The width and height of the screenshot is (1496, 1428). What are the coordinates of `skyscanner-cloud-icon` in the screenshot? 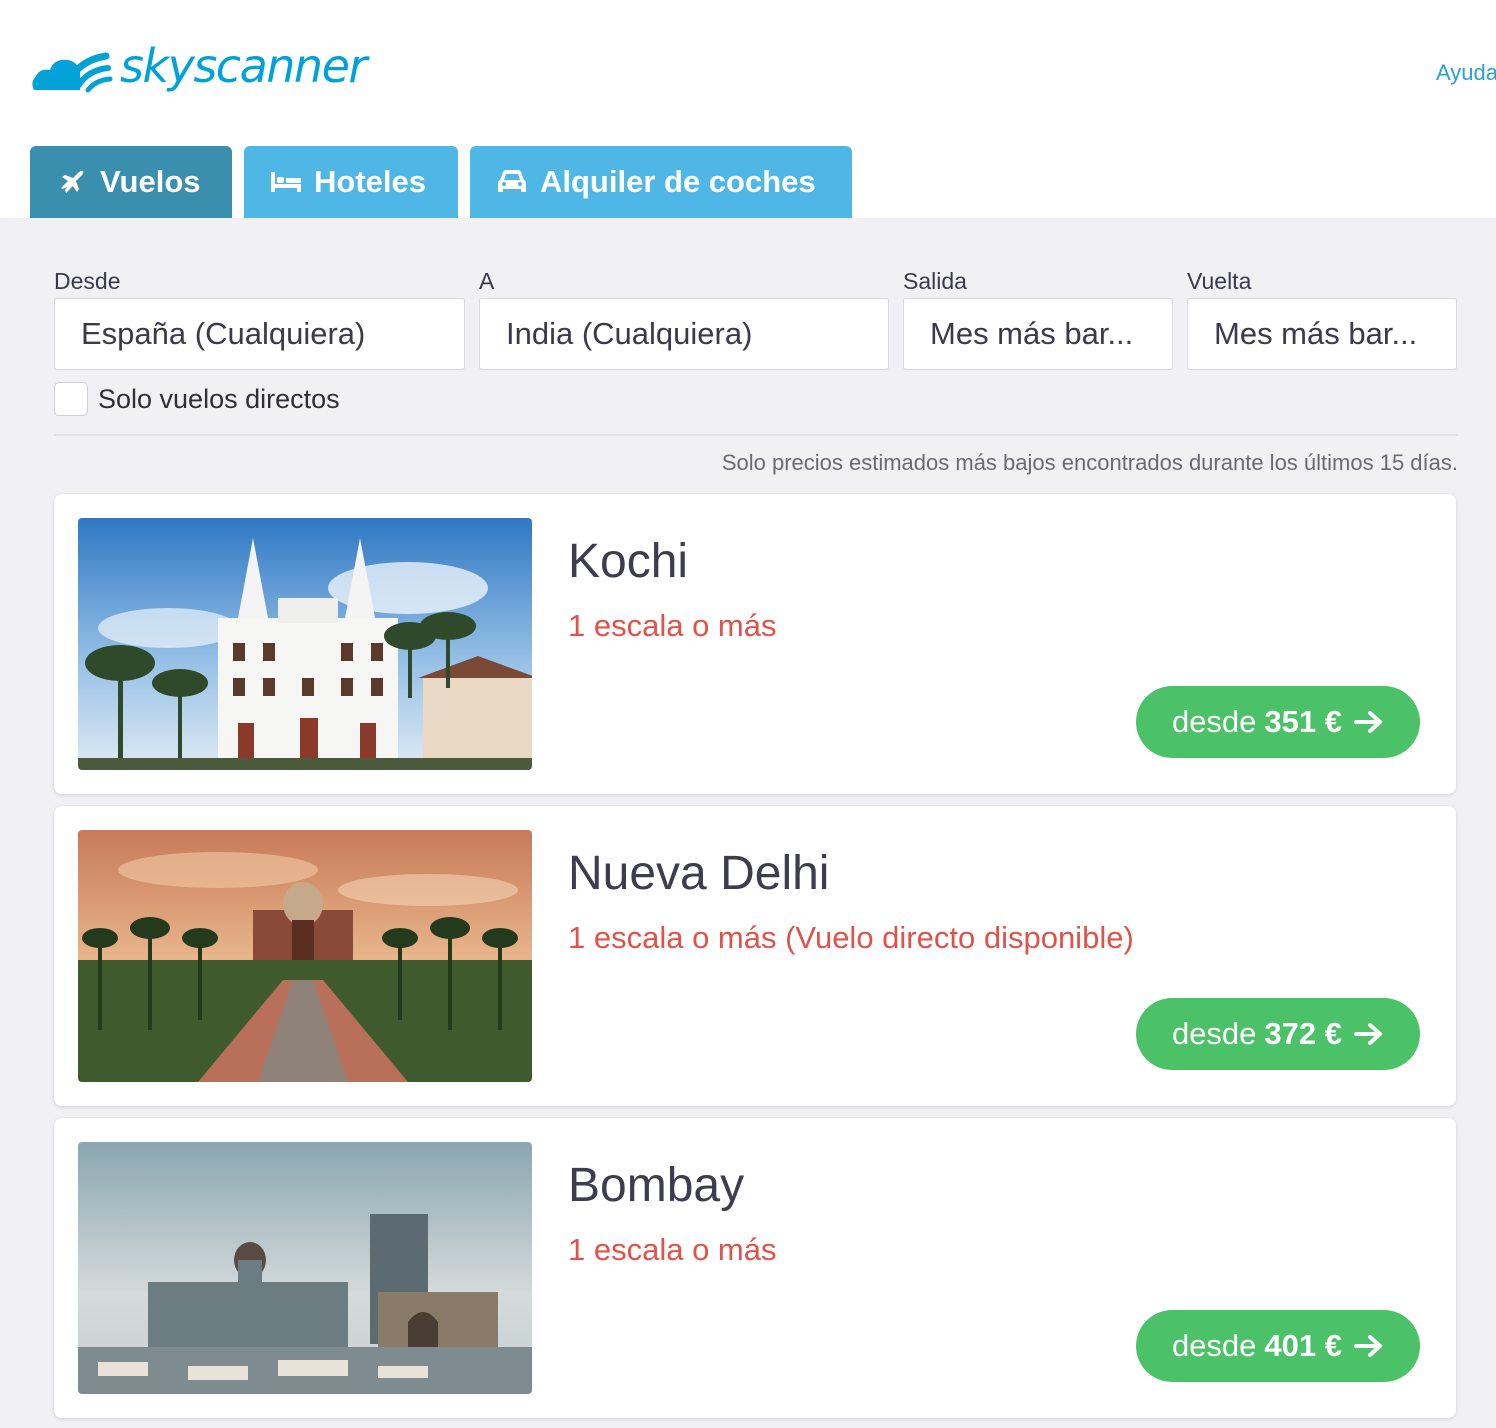 It's located at (72, 72).